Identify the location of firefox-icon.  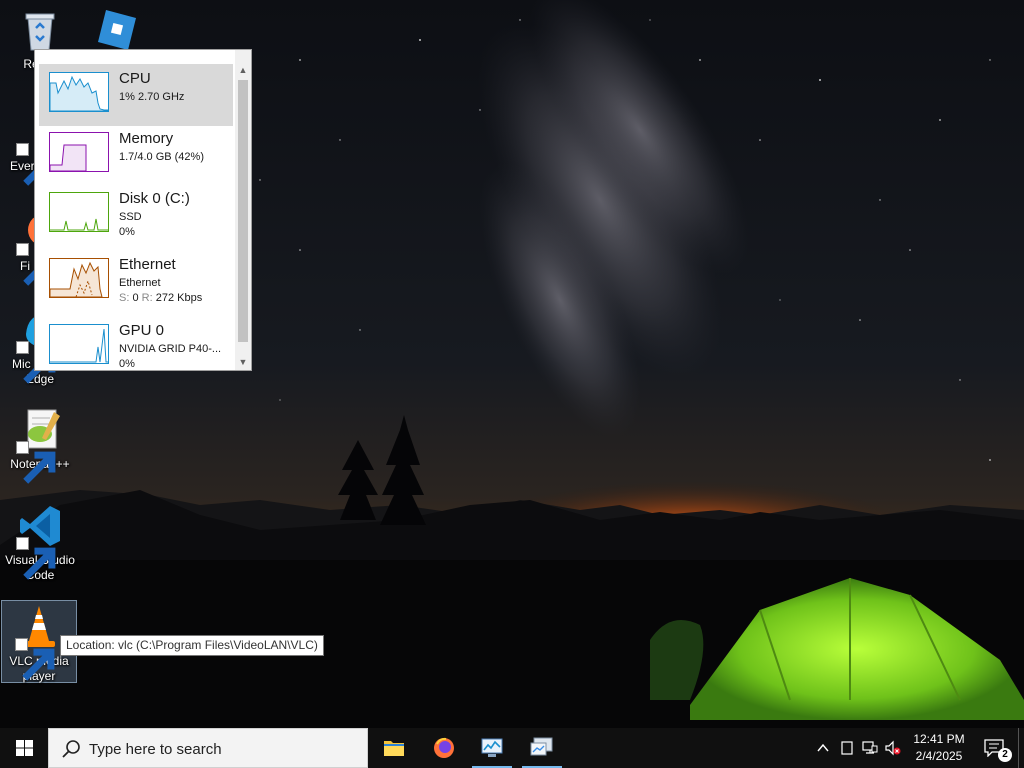
(444, 747).